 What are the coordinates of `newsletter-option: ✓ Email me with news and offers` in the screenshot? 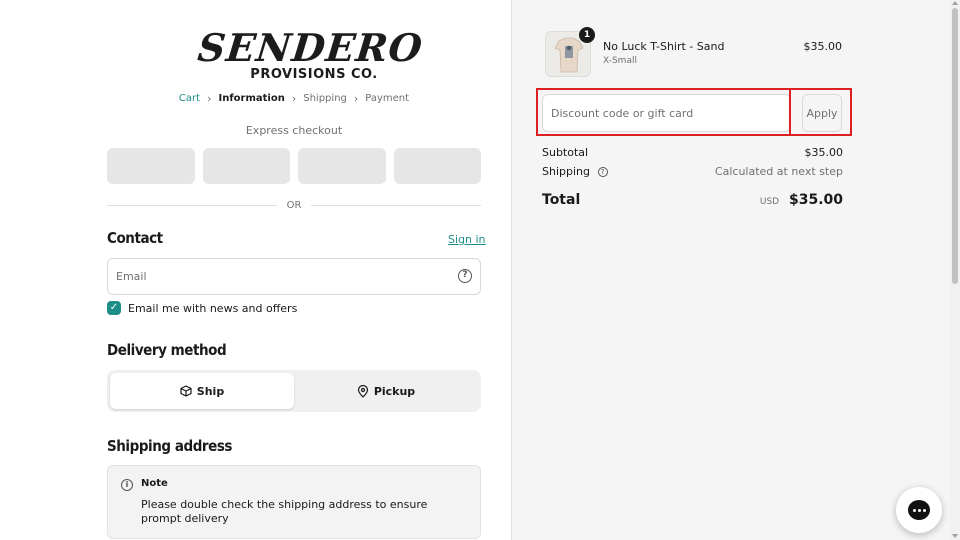 It's located at (202, 308).